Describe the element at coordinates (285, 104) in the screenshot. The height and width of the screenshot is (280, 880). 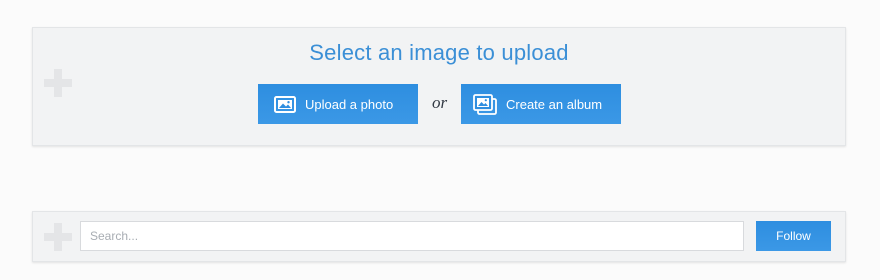
I see `image-icon` at that location.